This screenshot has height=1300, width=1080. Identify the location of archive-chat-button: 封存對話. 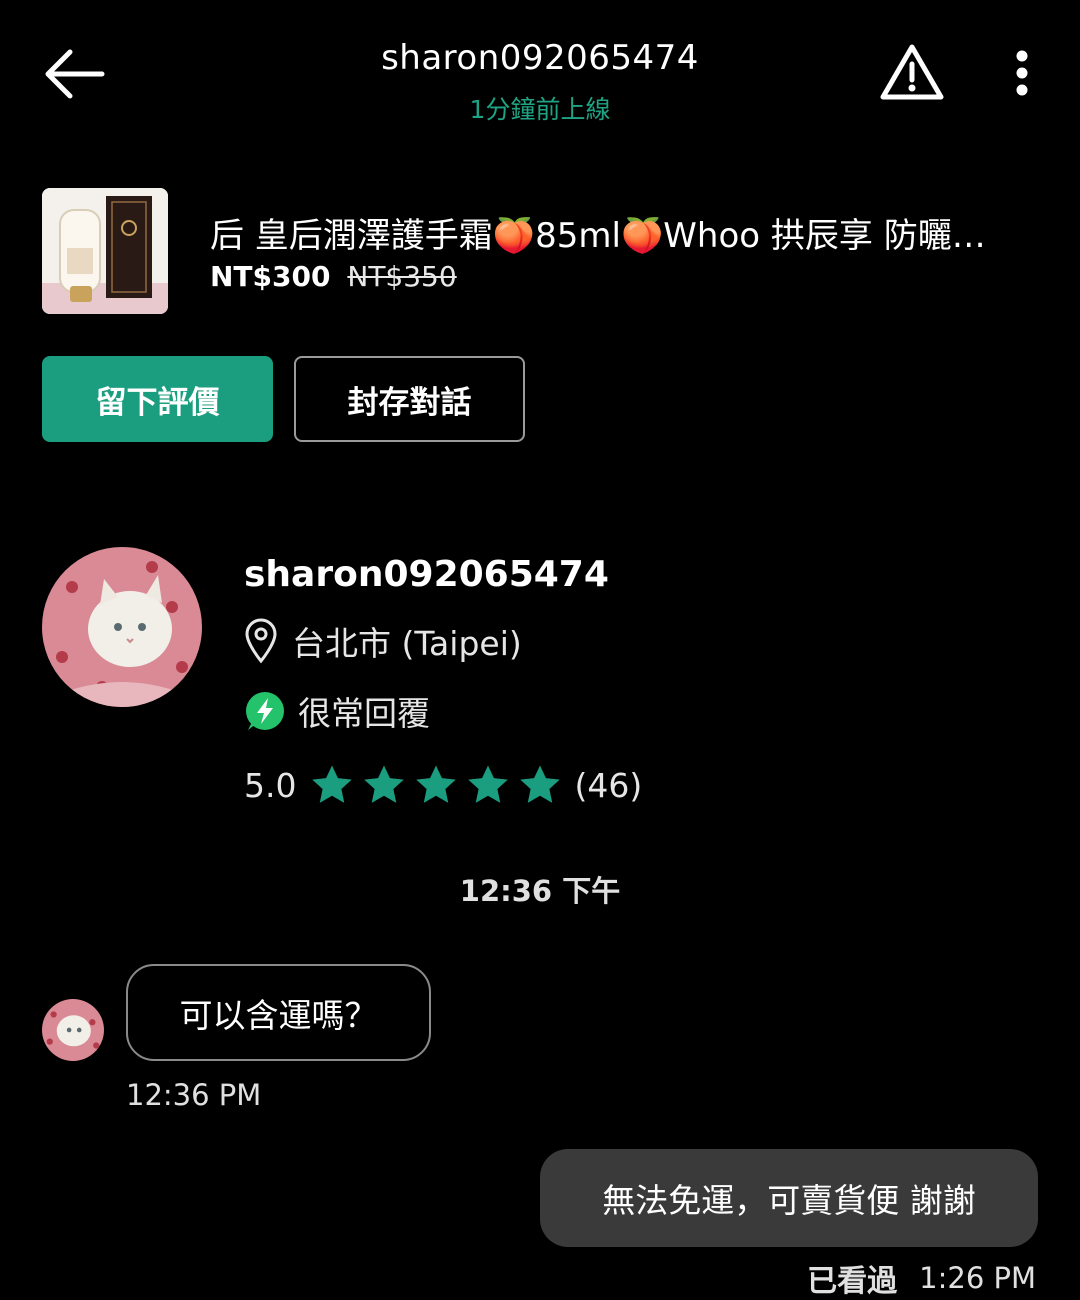
(409, 399).